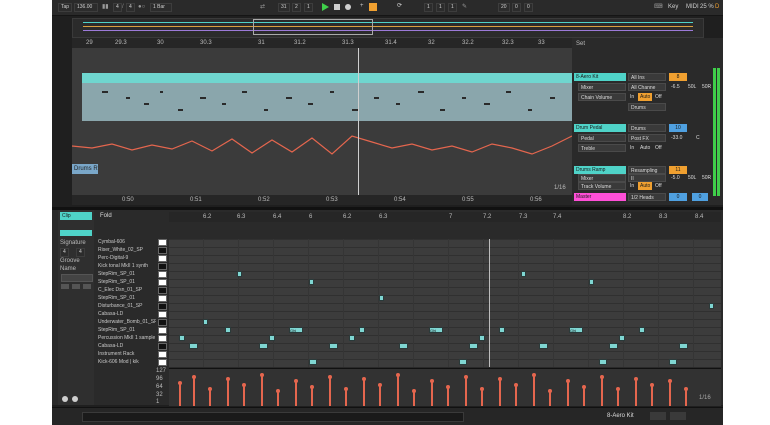 This screenshot has height=425, width=770. I want to click on computer-keyboard-icon: ⌨, so click(658, 7).